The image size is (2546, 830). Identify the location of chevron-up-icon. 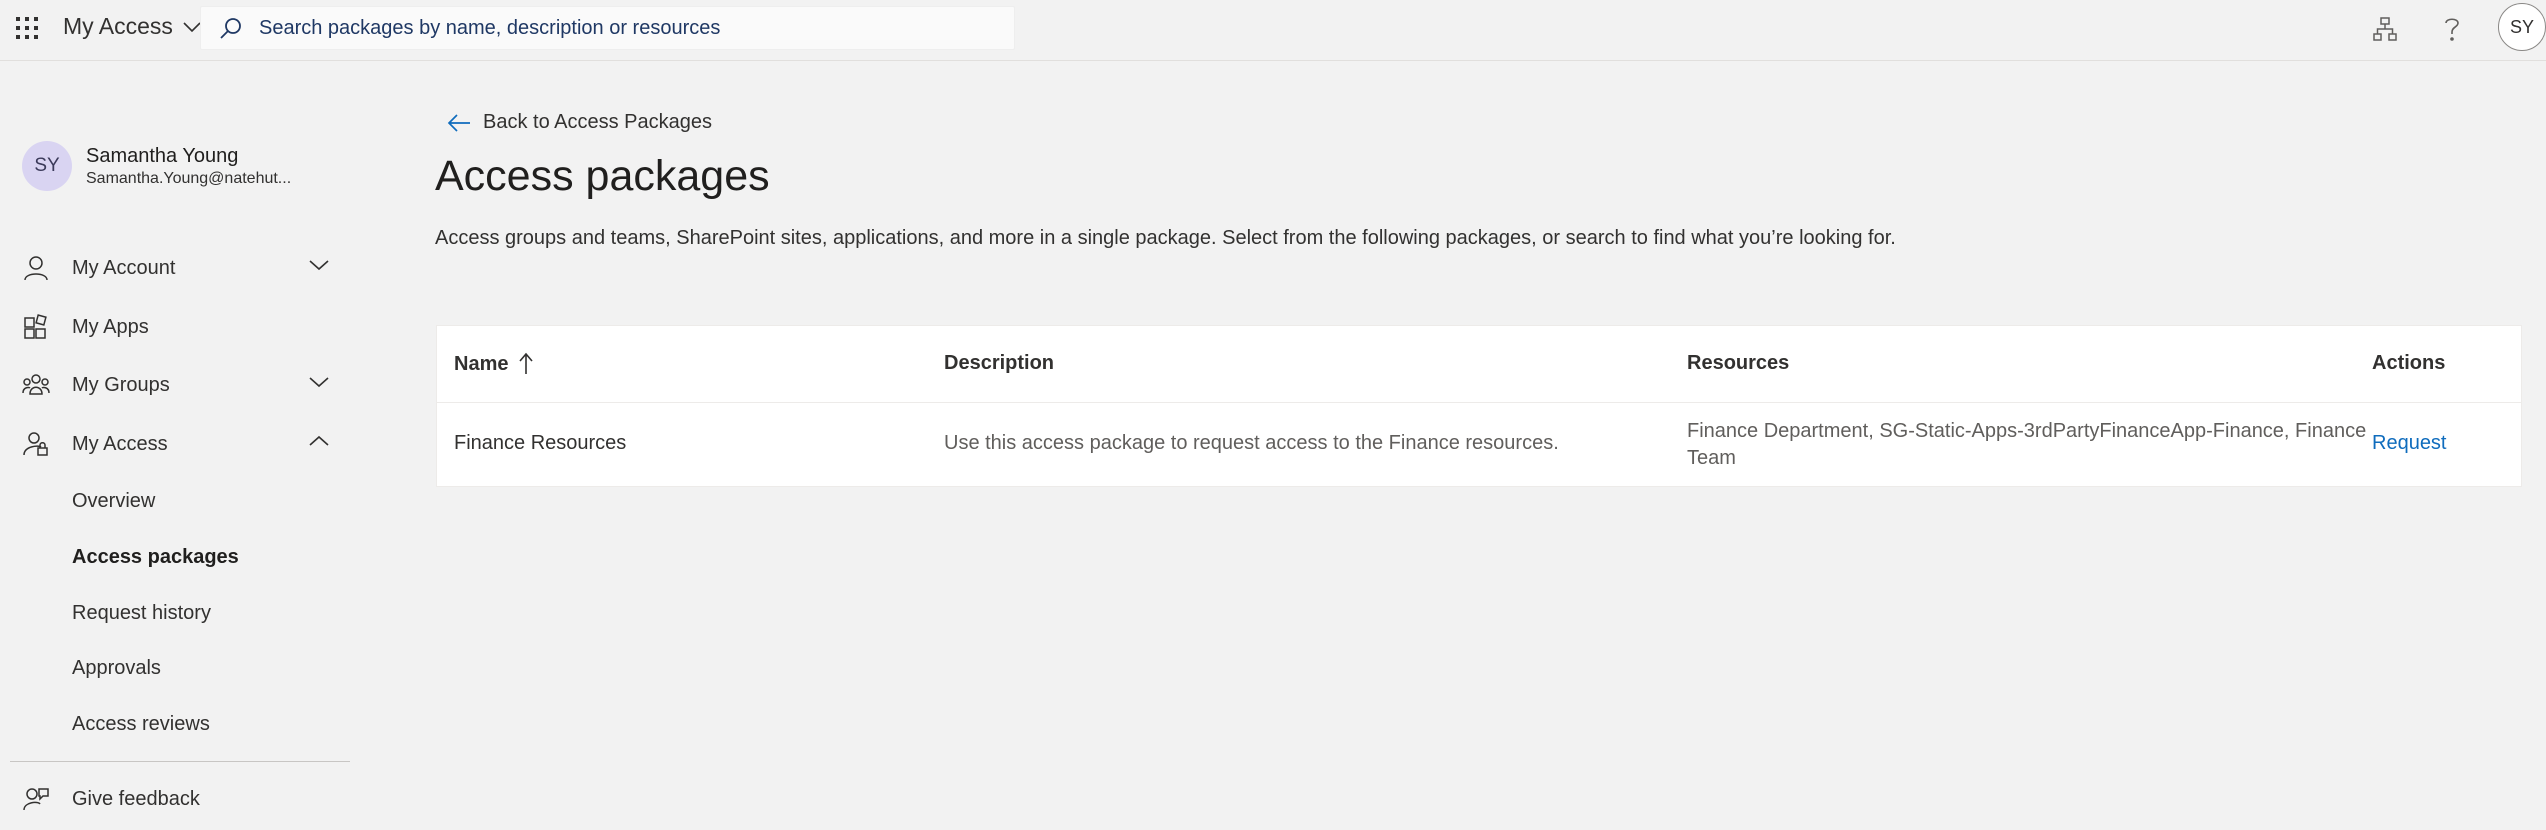
(319, 440).